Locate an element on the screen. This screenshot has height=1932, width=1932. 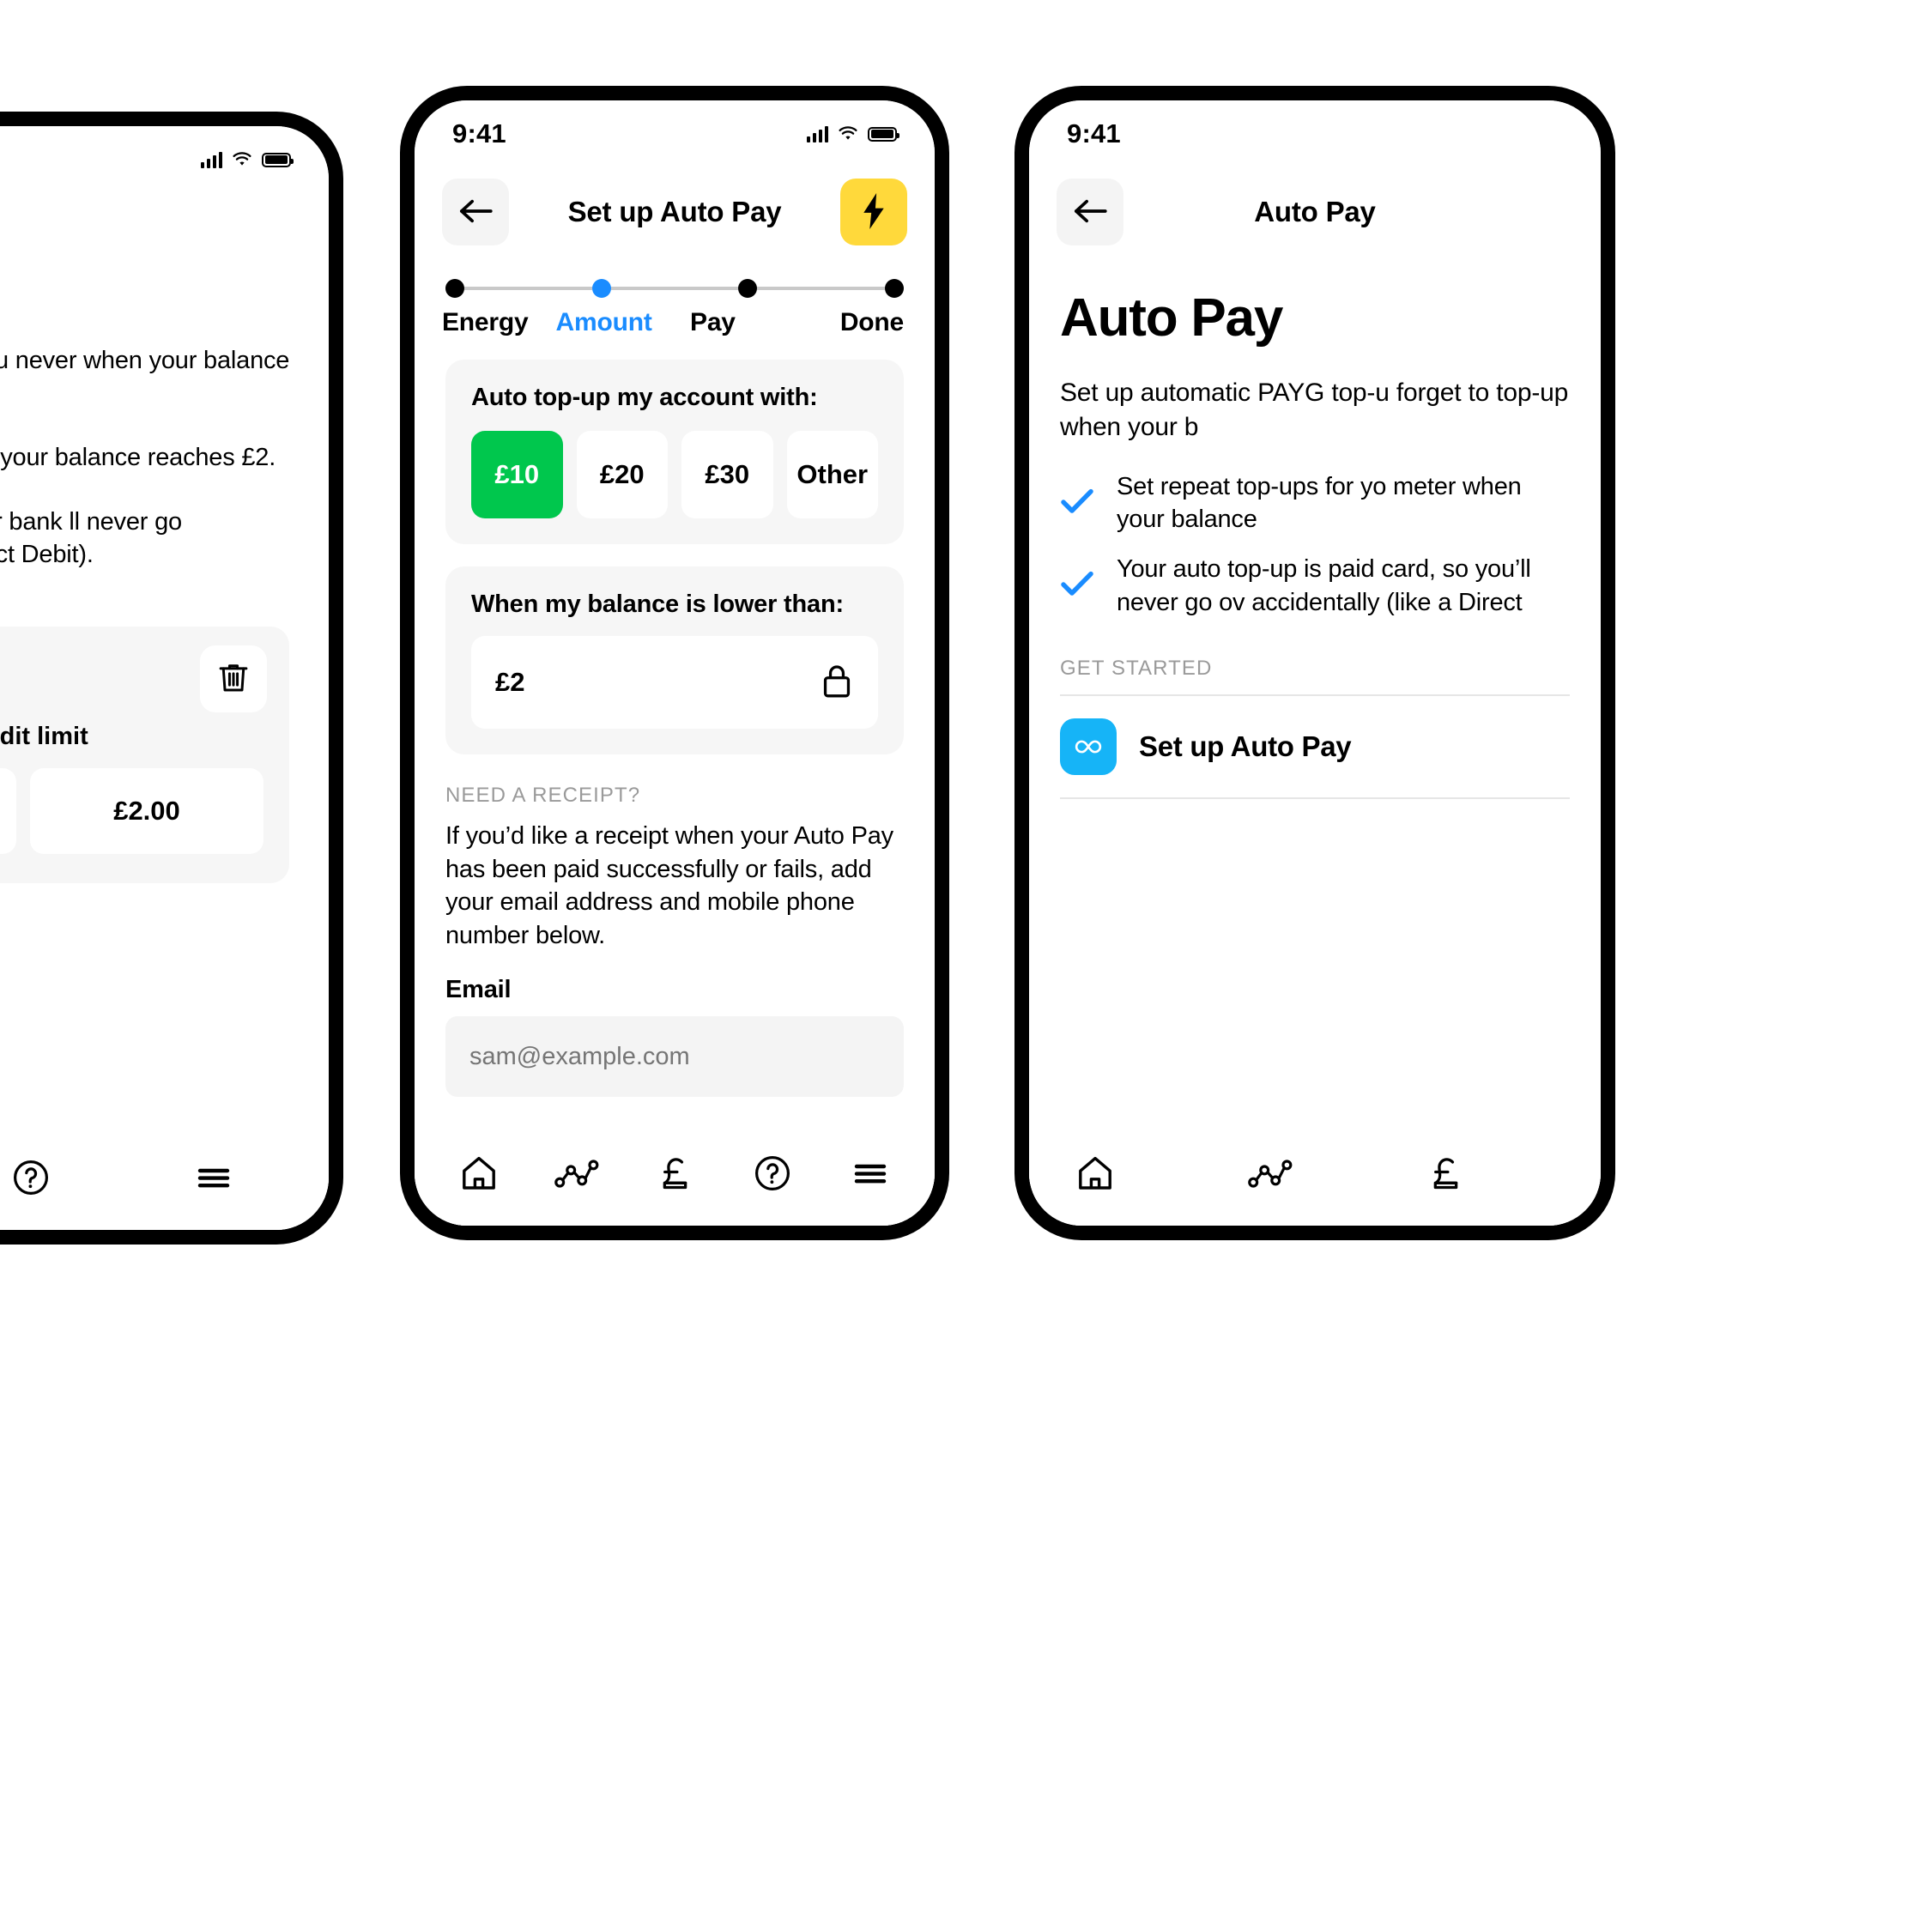
balance-threshold-card: When my balance is lower than: £2 is located at coordinates (674, 660).